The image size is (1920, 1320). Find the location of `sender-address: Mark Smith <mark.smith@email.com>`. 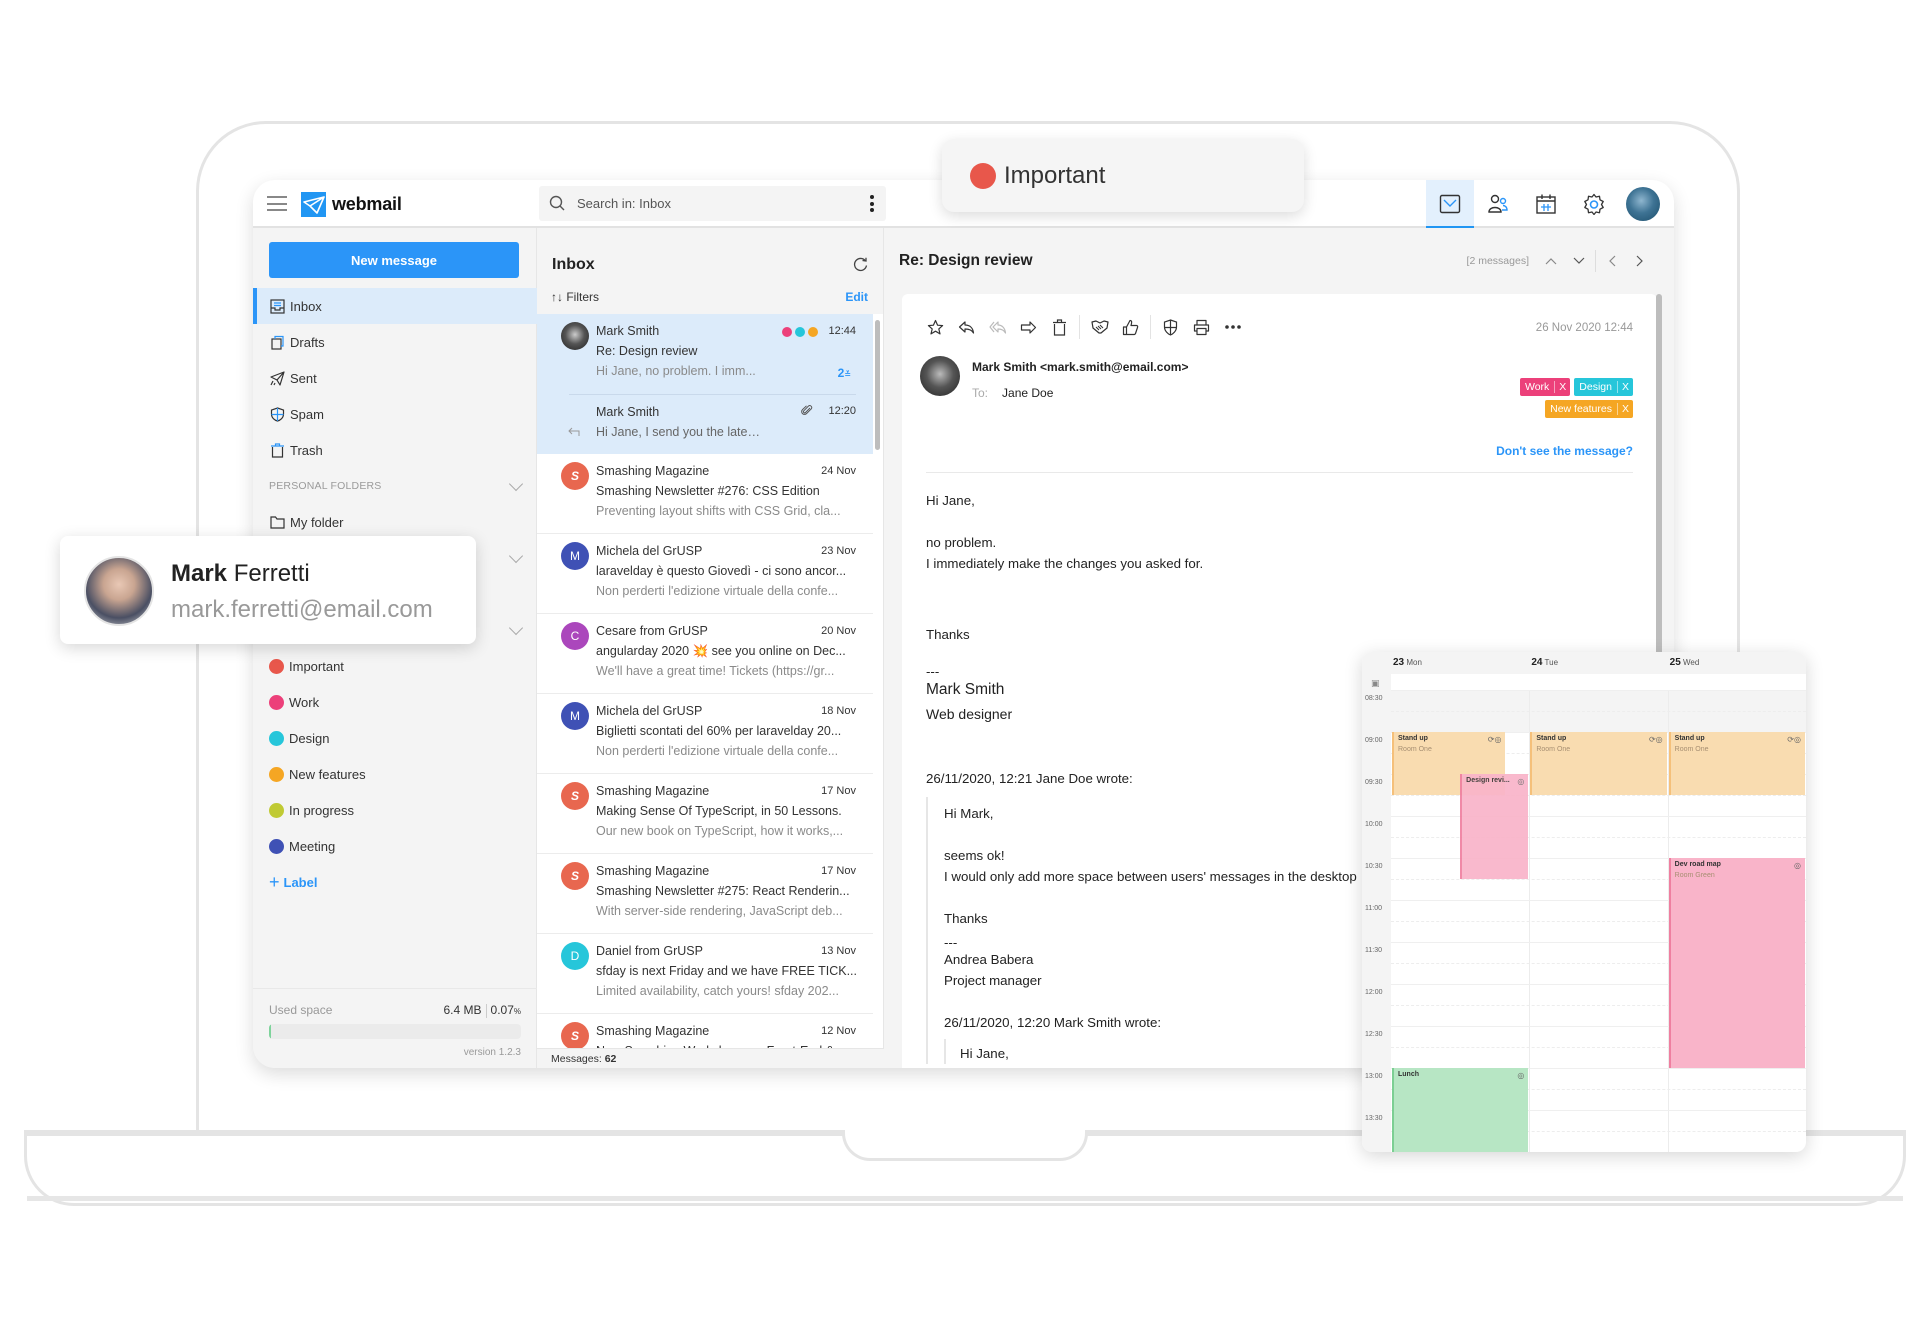

sender-address: Mark Smith <mark.smith@email.com> is located at coordinates (1080, 367).